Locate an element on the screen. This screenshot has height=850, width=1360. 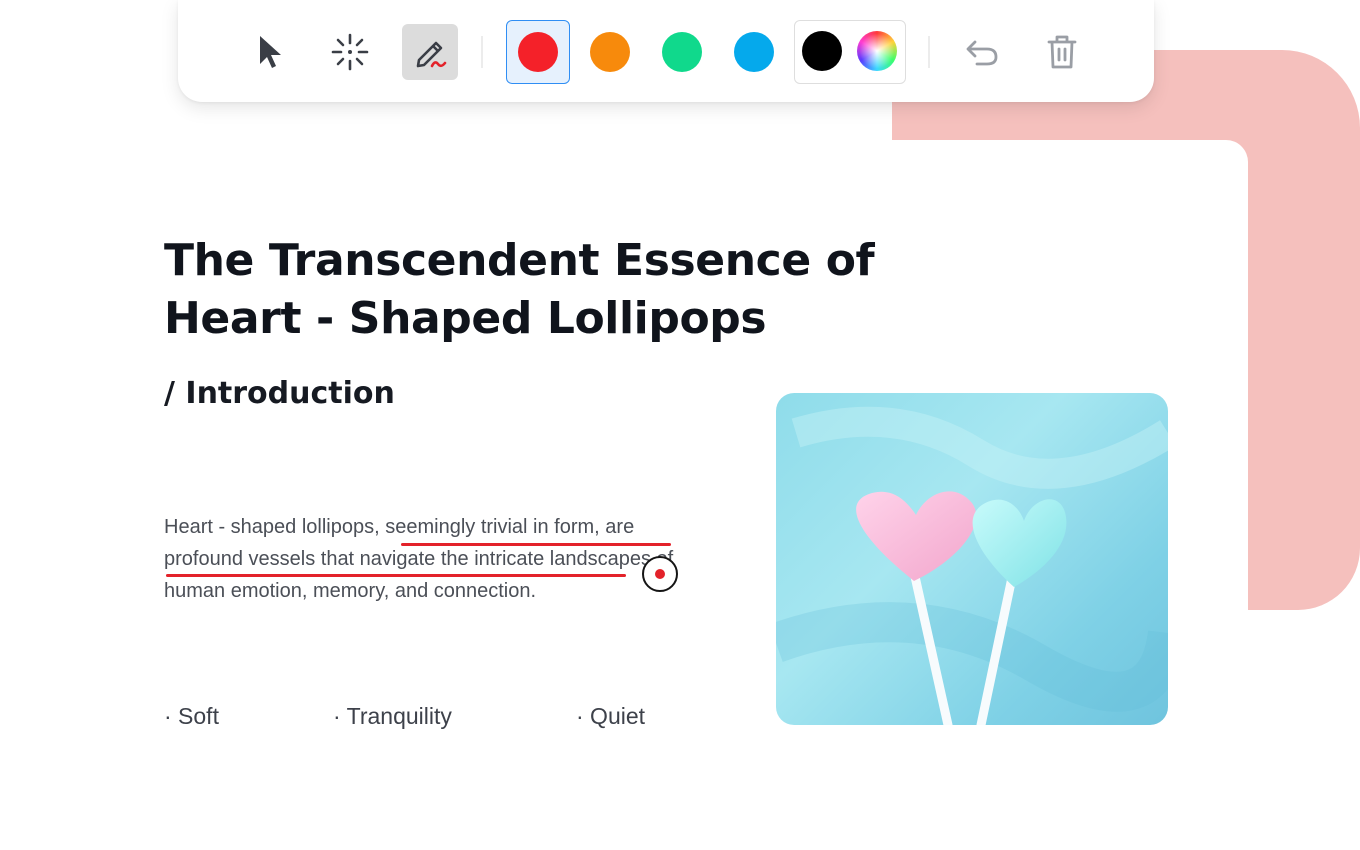
color-green-button is located at coordinates (682, 52).